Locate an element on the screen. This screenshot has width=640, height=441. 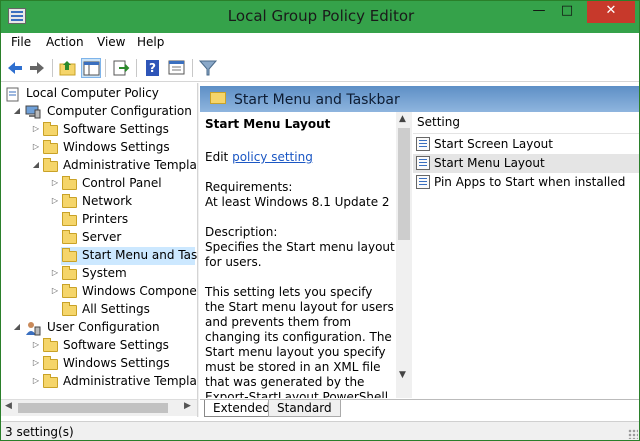
filter-icon is located at coordinates (208, 68).